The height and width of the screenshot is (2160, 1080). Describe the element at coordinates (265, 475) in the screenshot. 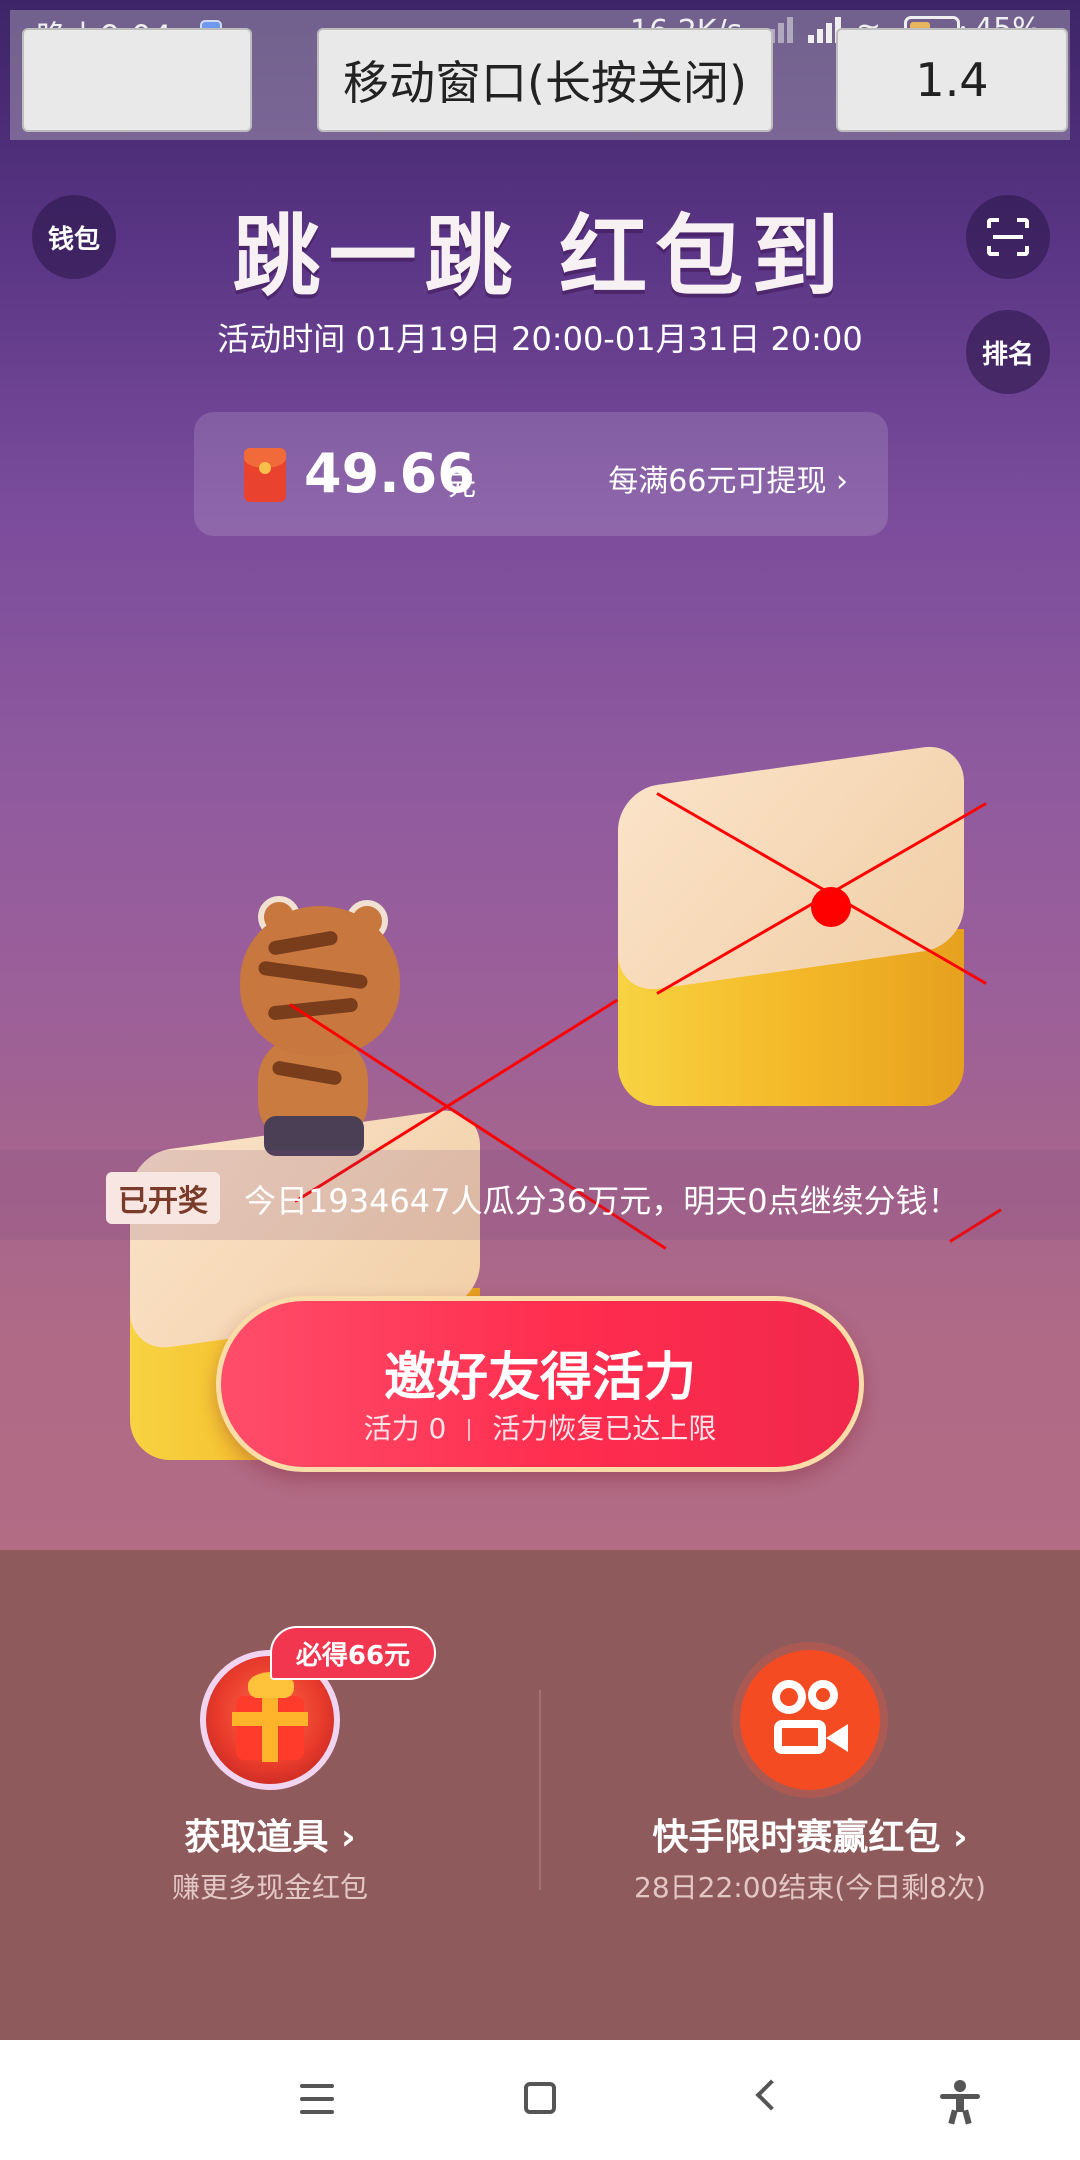

I see `red-packet-icon` at that location.